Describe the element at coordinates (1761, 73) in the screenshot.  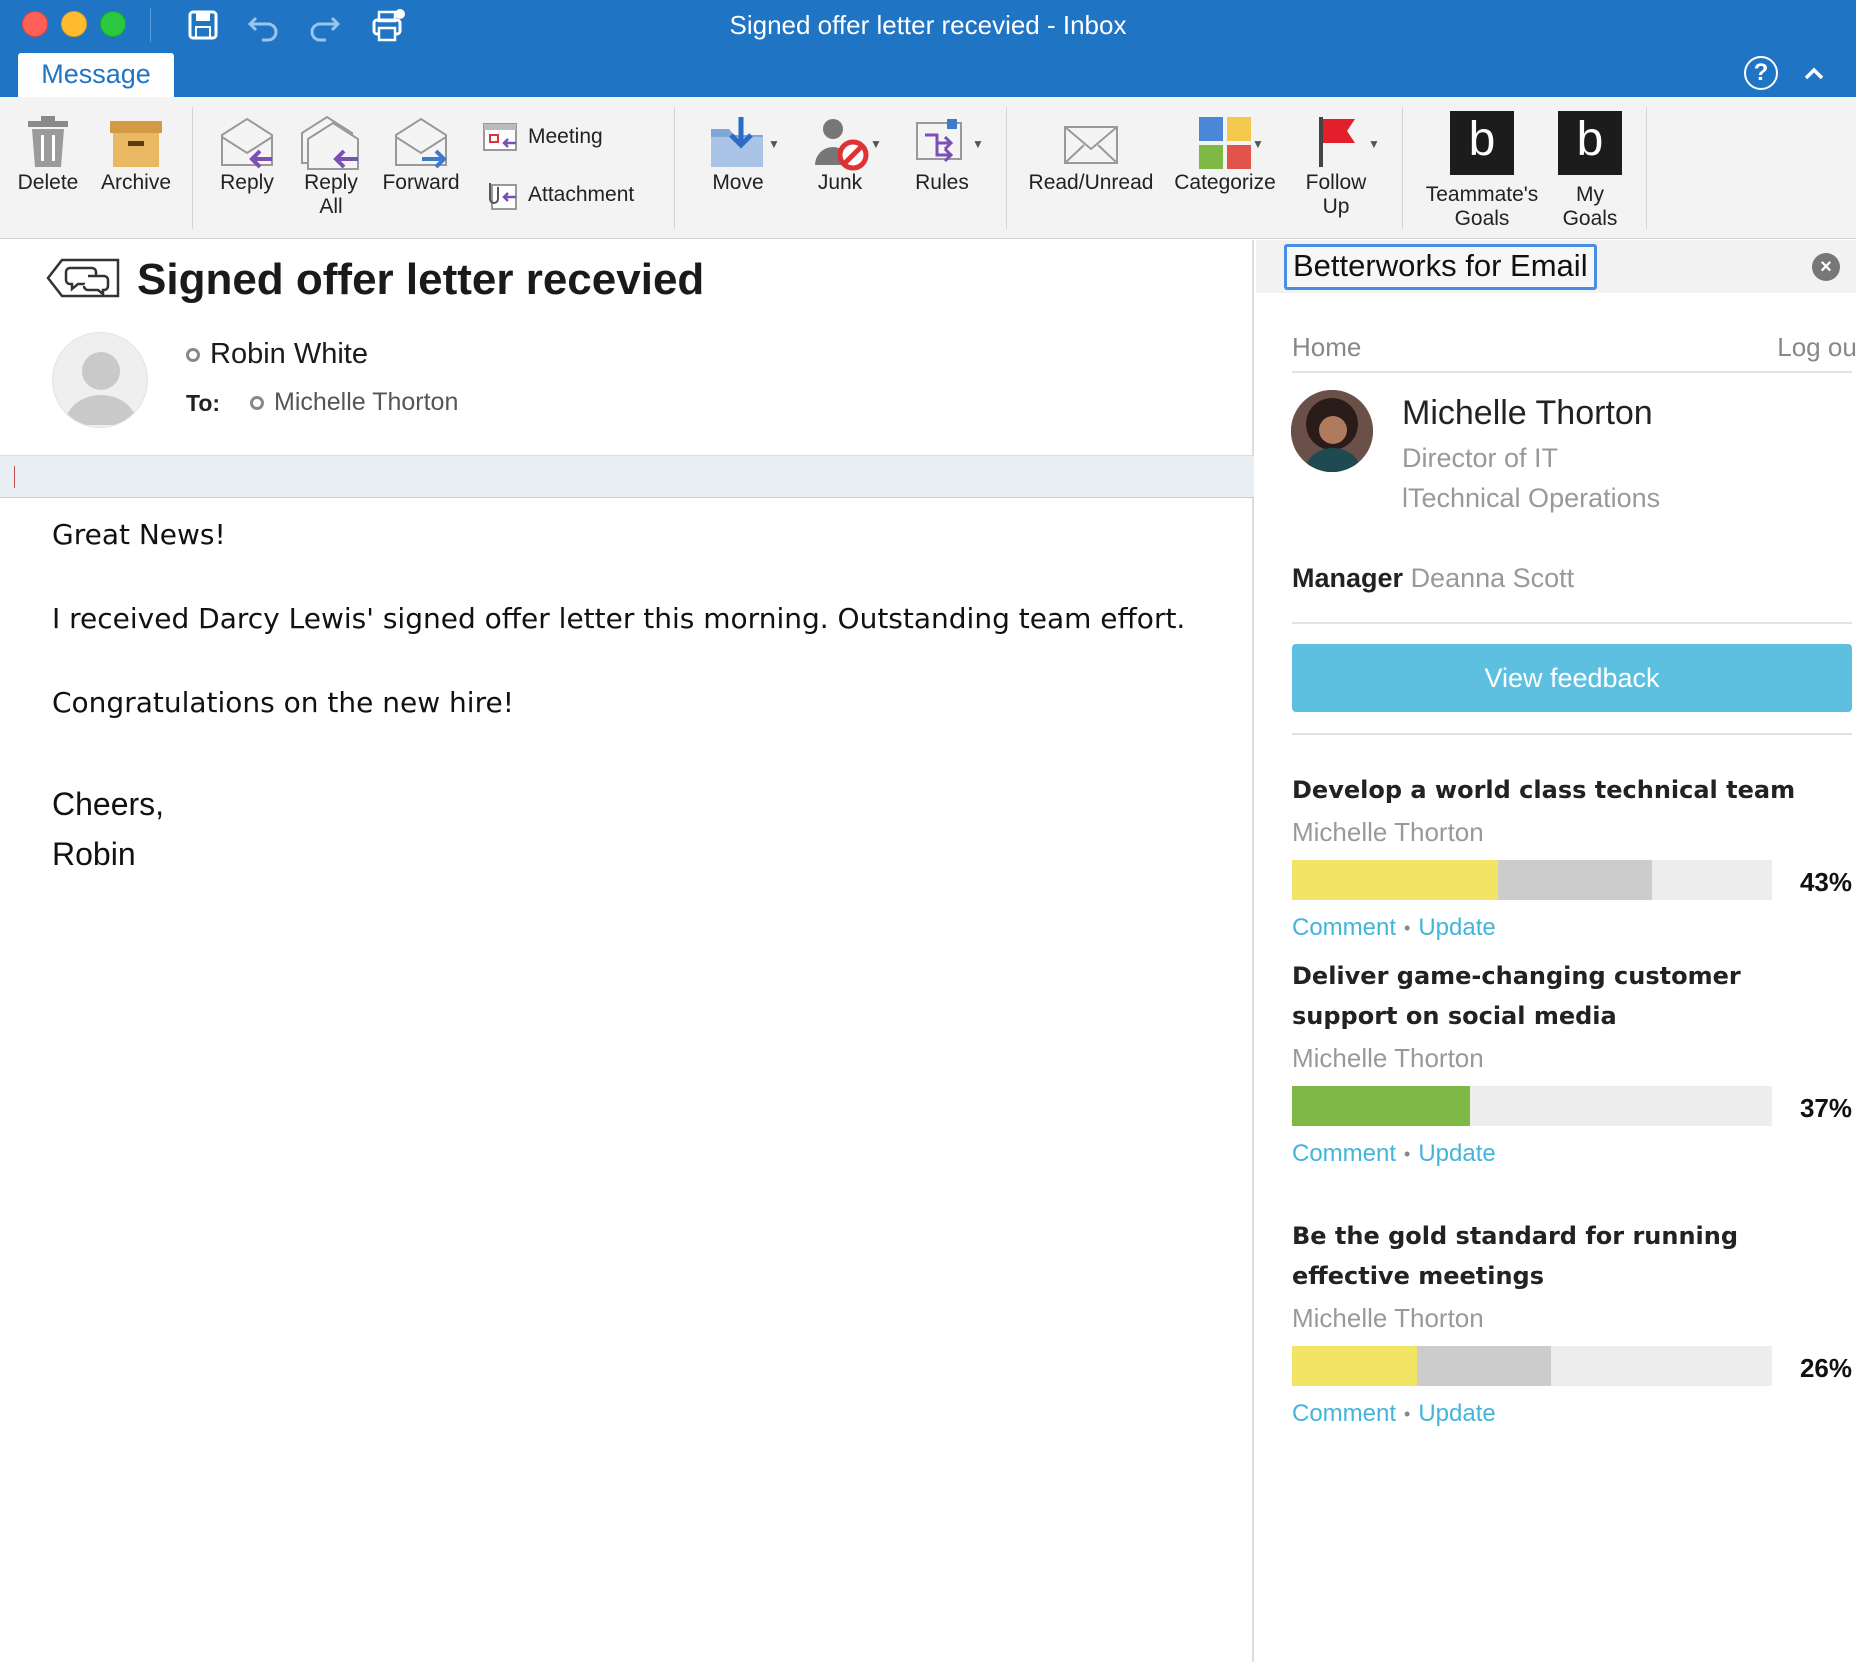
I see `help-icon: ?` at that location.